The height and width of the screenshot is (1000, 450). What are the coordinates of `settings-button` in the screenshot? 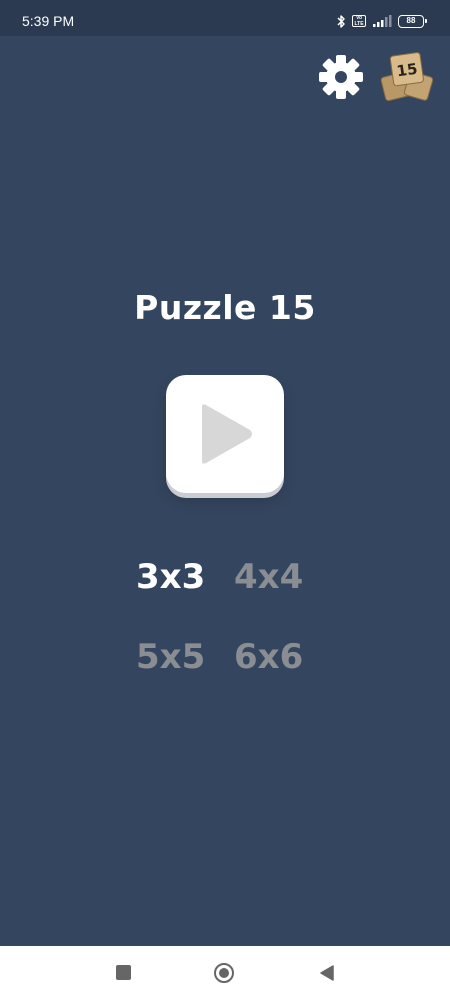 It's located at (341, 77).